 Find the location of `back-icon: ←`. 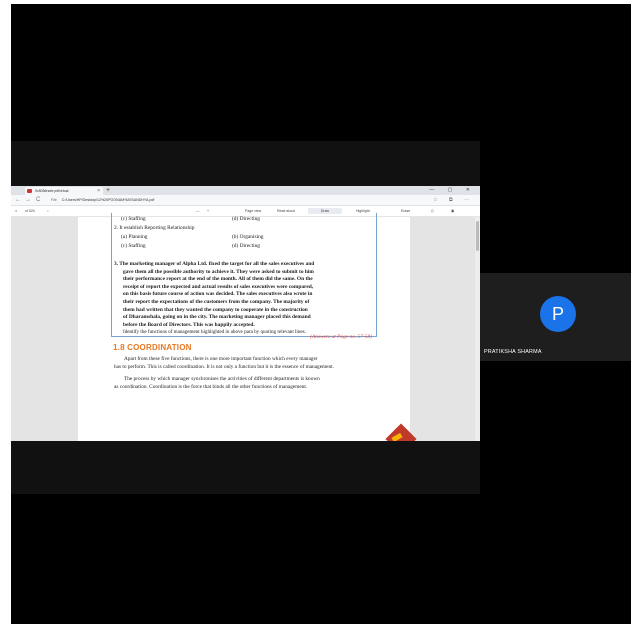

back-icon: ← is located at coordinates (18, 200).